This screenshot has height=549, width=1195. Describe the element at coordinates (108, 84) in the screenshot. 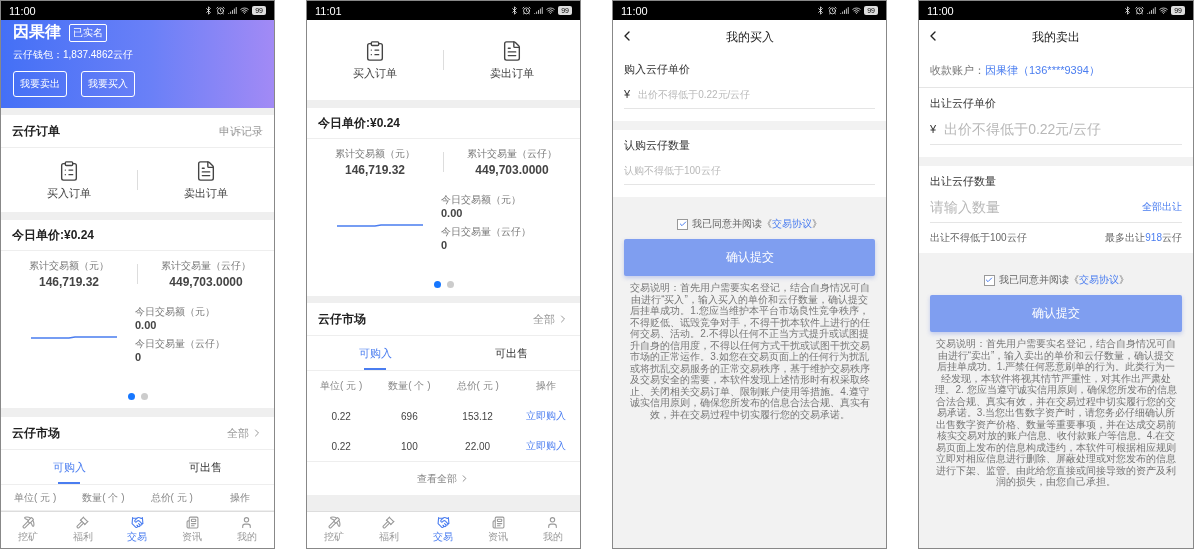

I see `buy-button: 我要买入` at that location.